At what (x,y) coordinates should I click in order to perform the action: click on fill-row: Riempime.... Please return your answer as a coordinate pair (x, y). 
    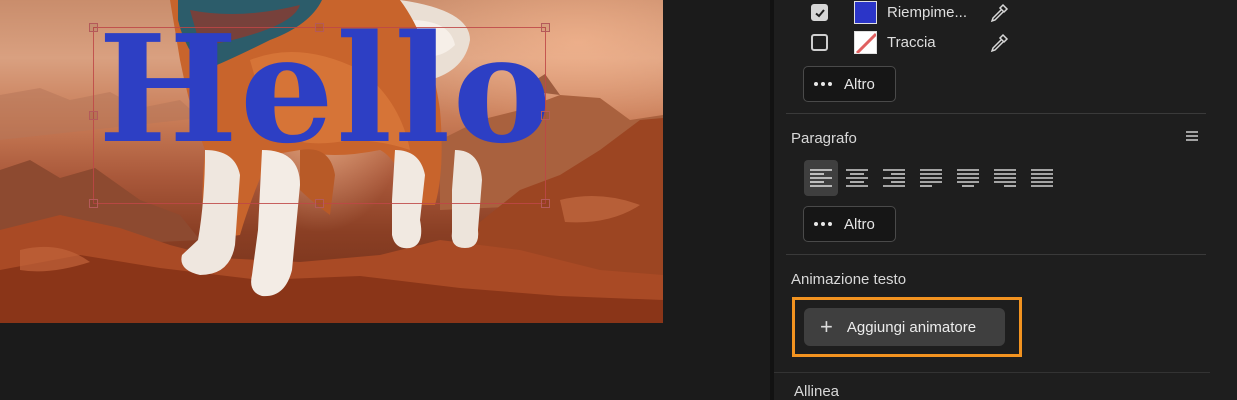
    Looking at the image, I should click on (910, 12).